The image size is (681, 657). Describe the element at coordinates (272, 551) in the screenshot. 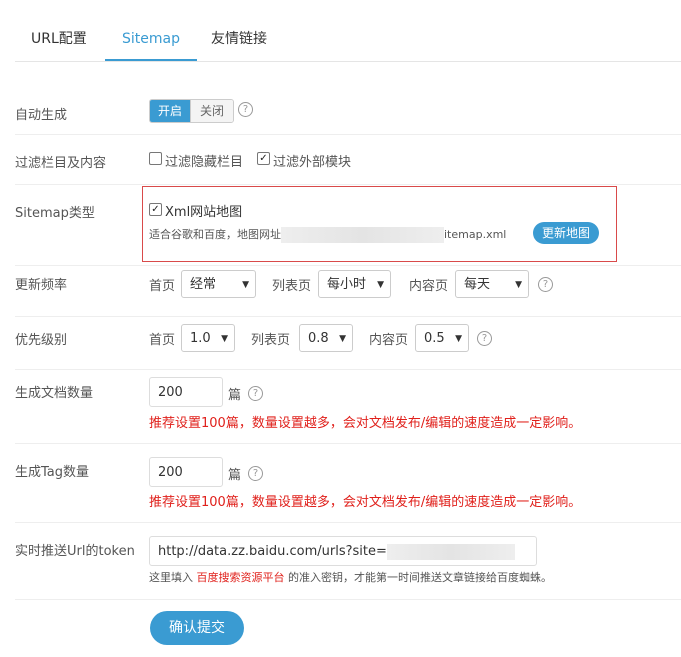

I see `token-value-prefix: http://data.zz.baidu.com/urls?site=` at that location.